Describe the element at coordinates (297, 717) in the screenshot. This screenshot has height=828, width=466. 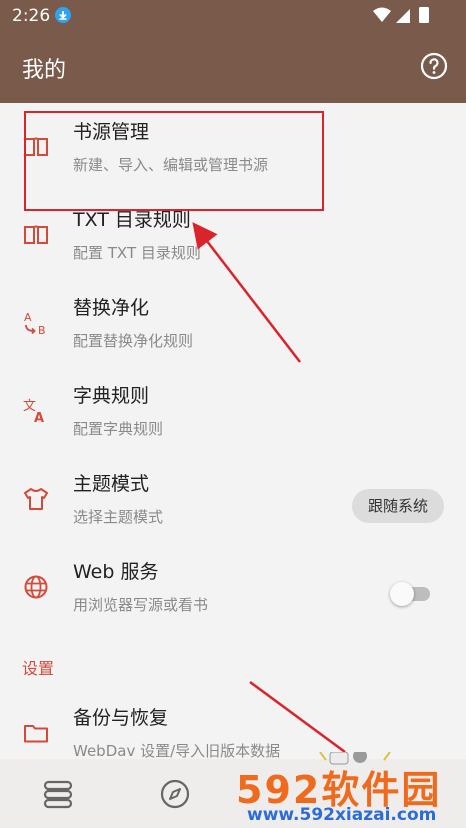
I see `arrow-bottom` at that location.